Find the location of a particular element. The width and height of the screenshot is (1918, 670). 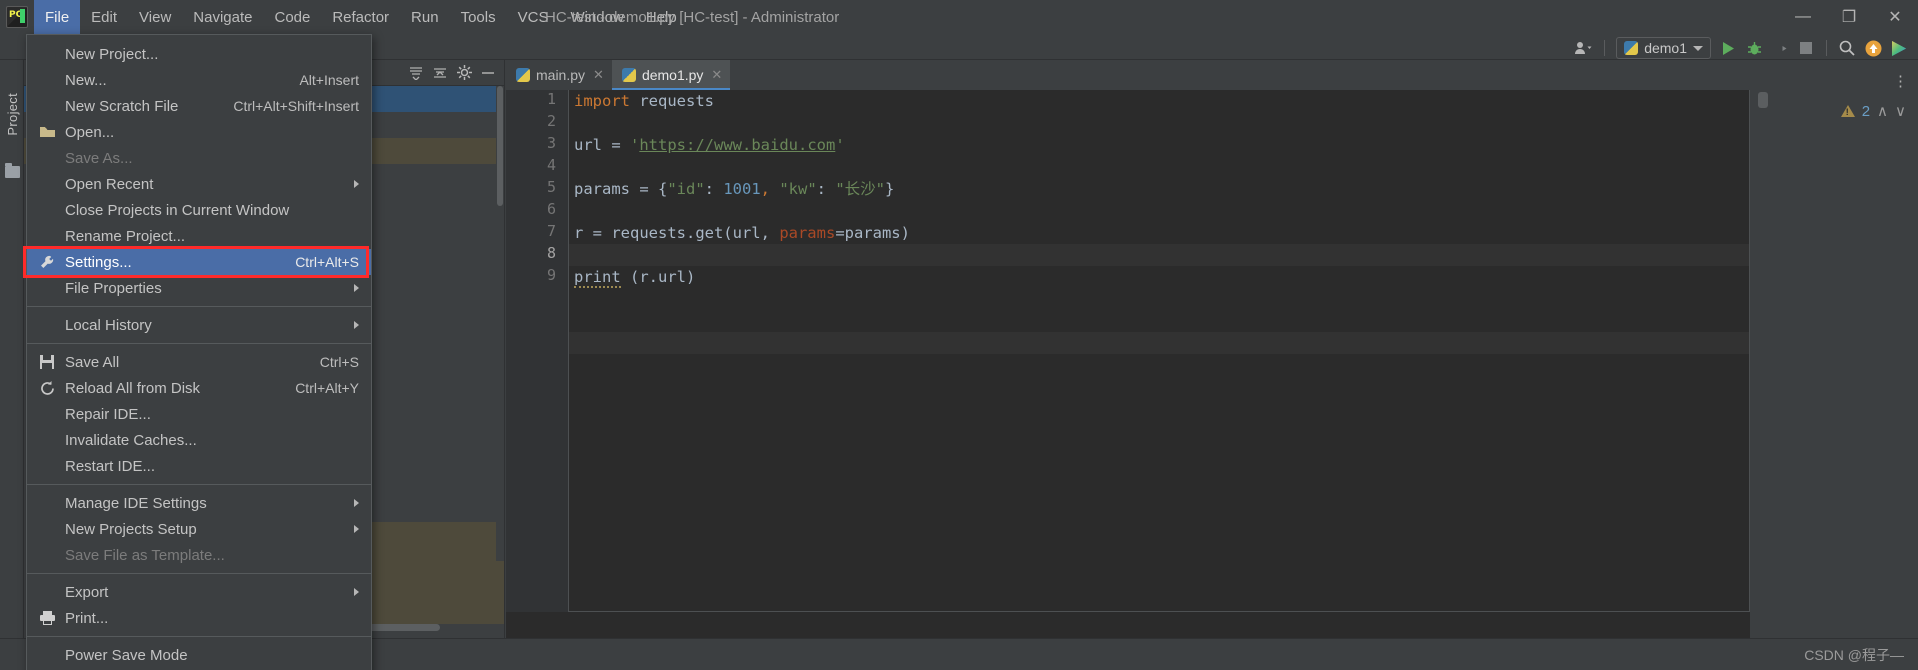

menu-code: Code is located at coordinates (292, 17).